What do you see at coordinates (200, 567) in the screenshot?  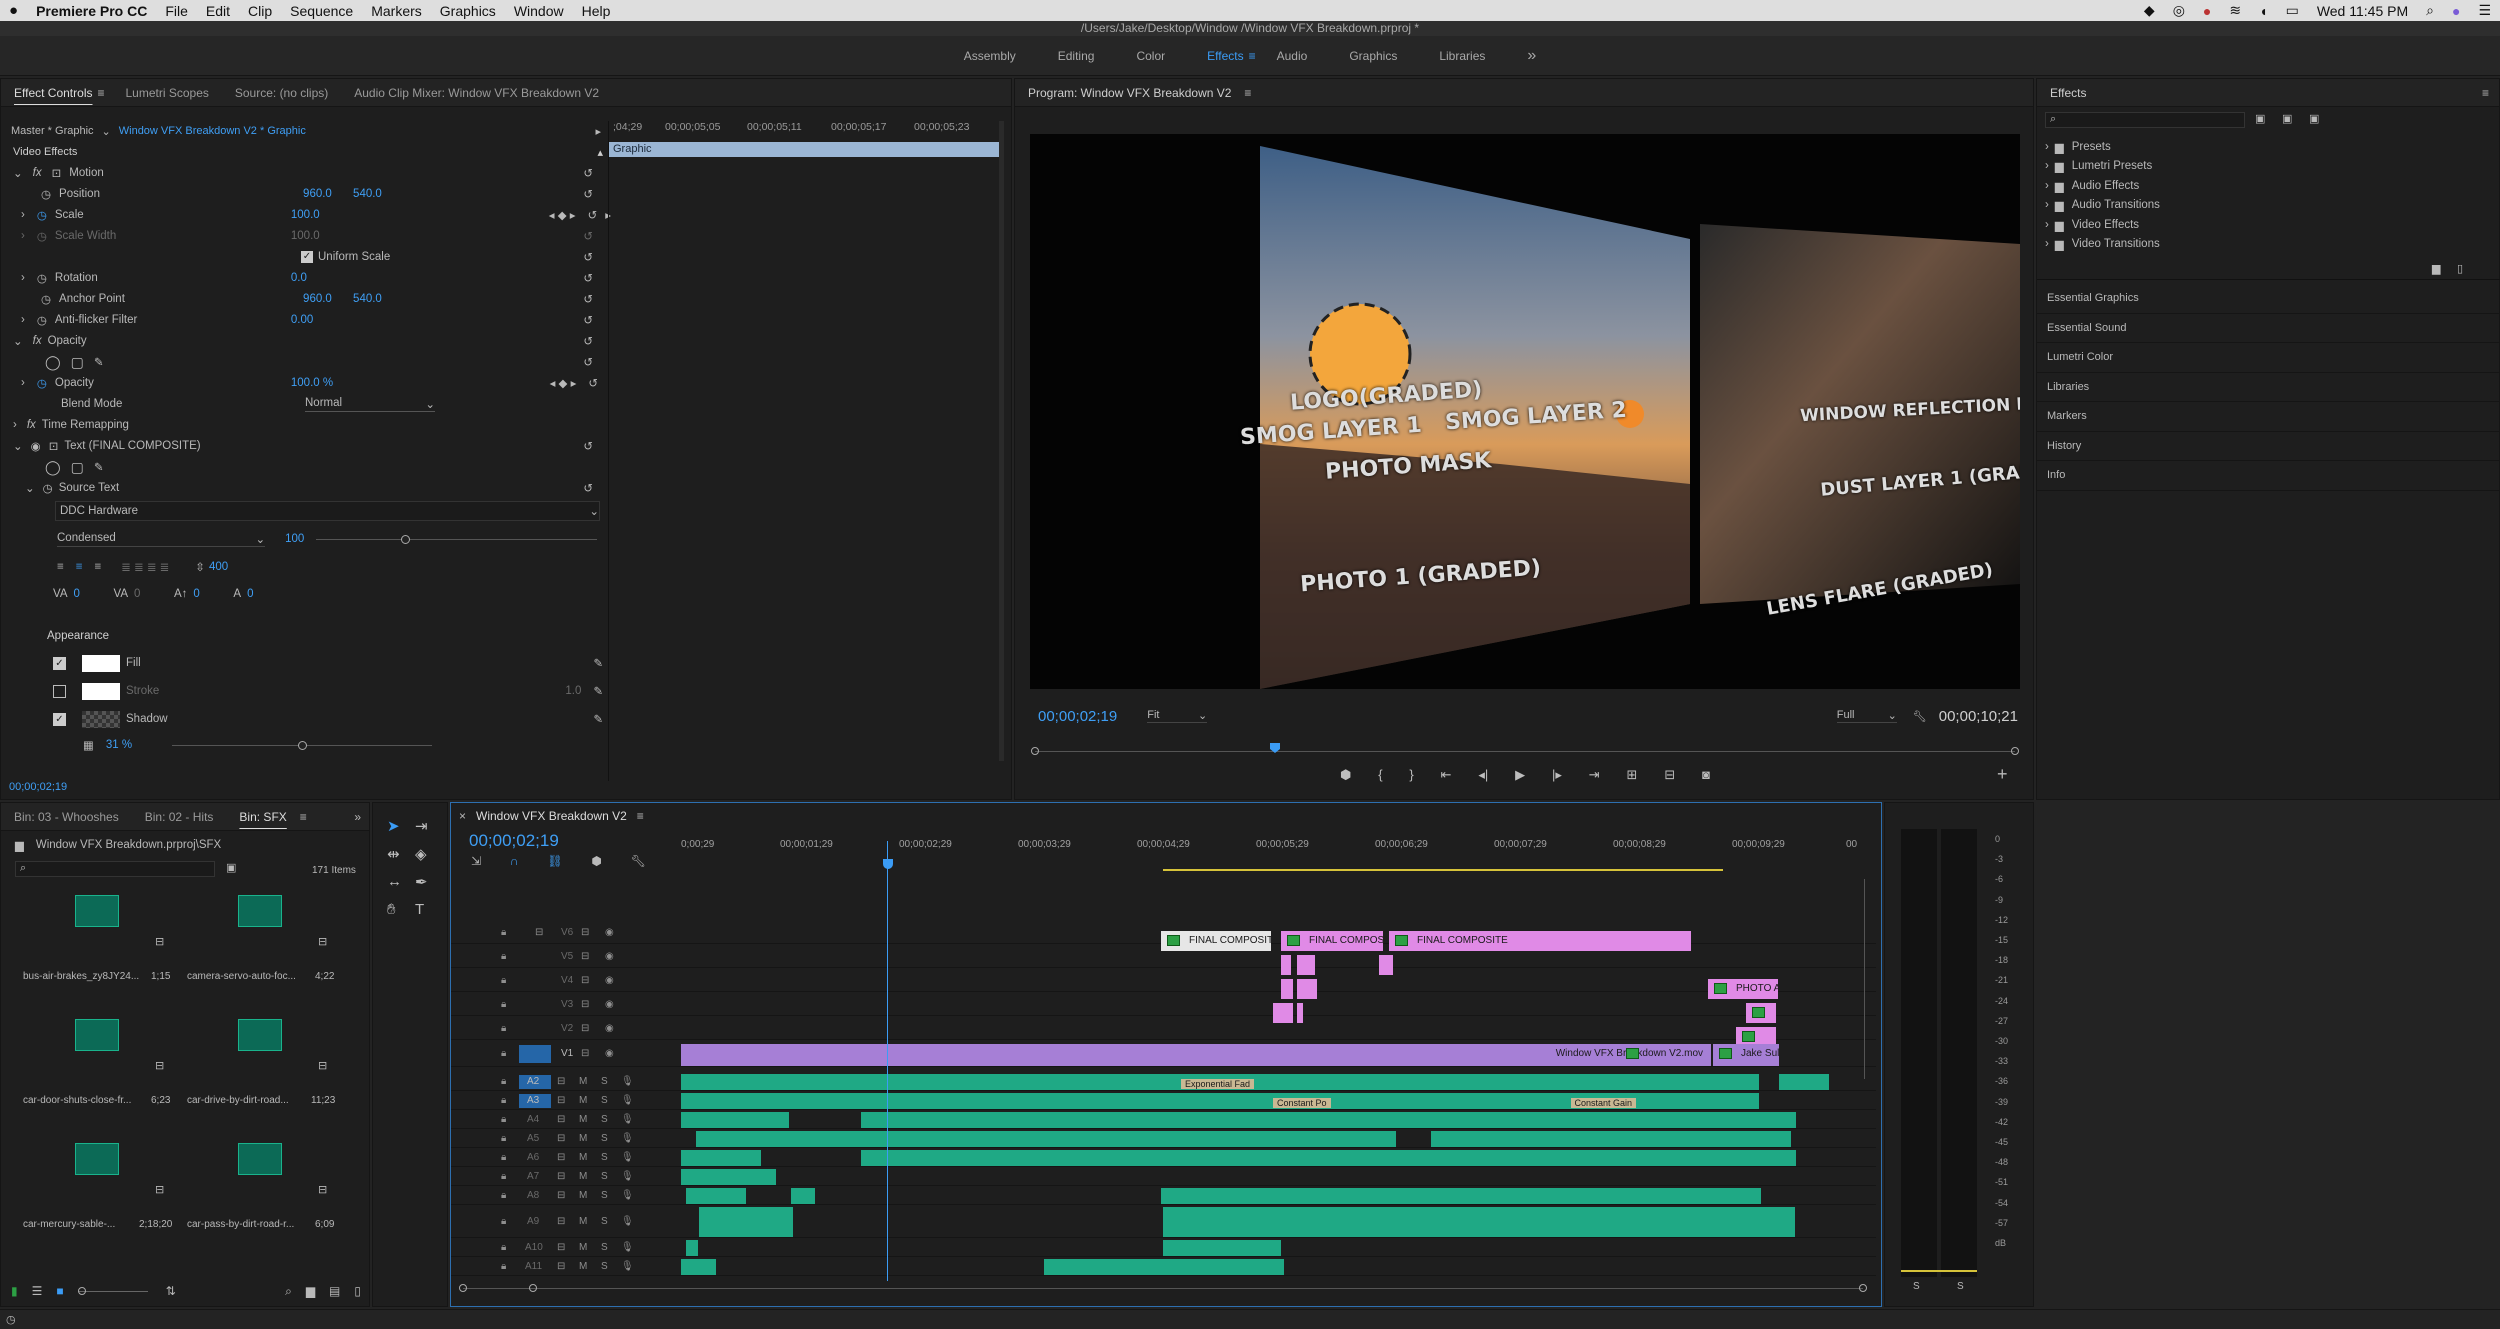 I see `leading-icon: ⇳` at bounding box center [200, 567].